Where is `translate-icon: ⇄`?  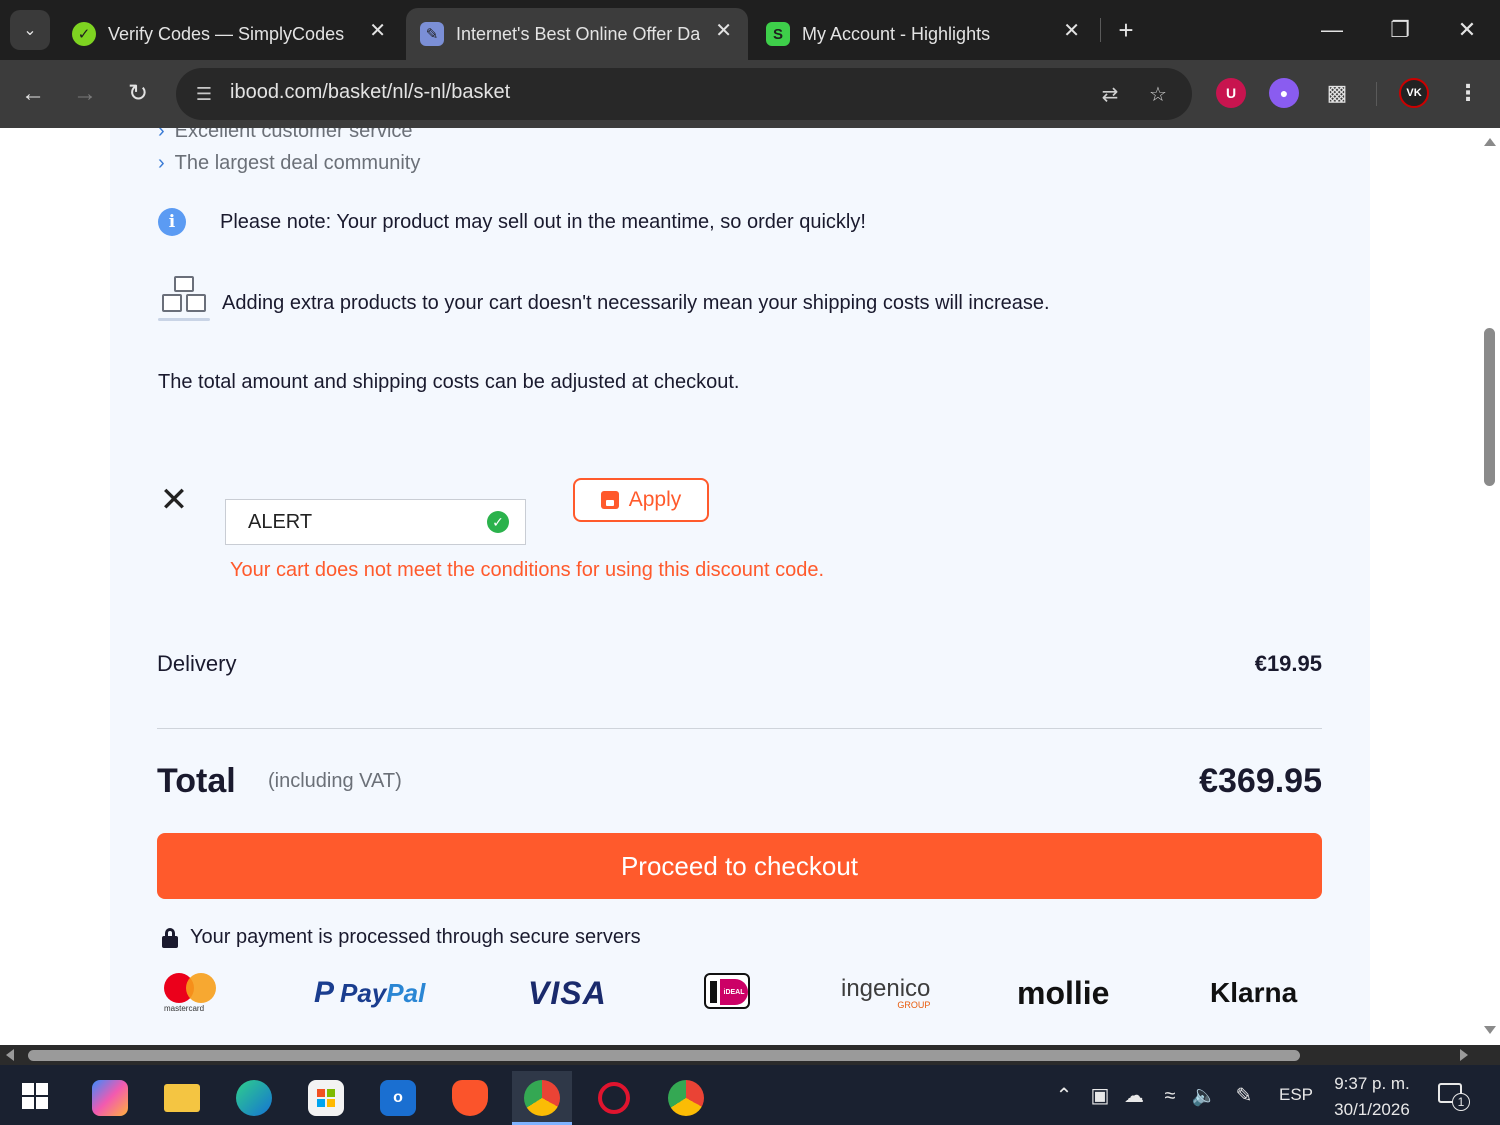
translate-icon: ⇄ is located at coordinates (1110, 95).